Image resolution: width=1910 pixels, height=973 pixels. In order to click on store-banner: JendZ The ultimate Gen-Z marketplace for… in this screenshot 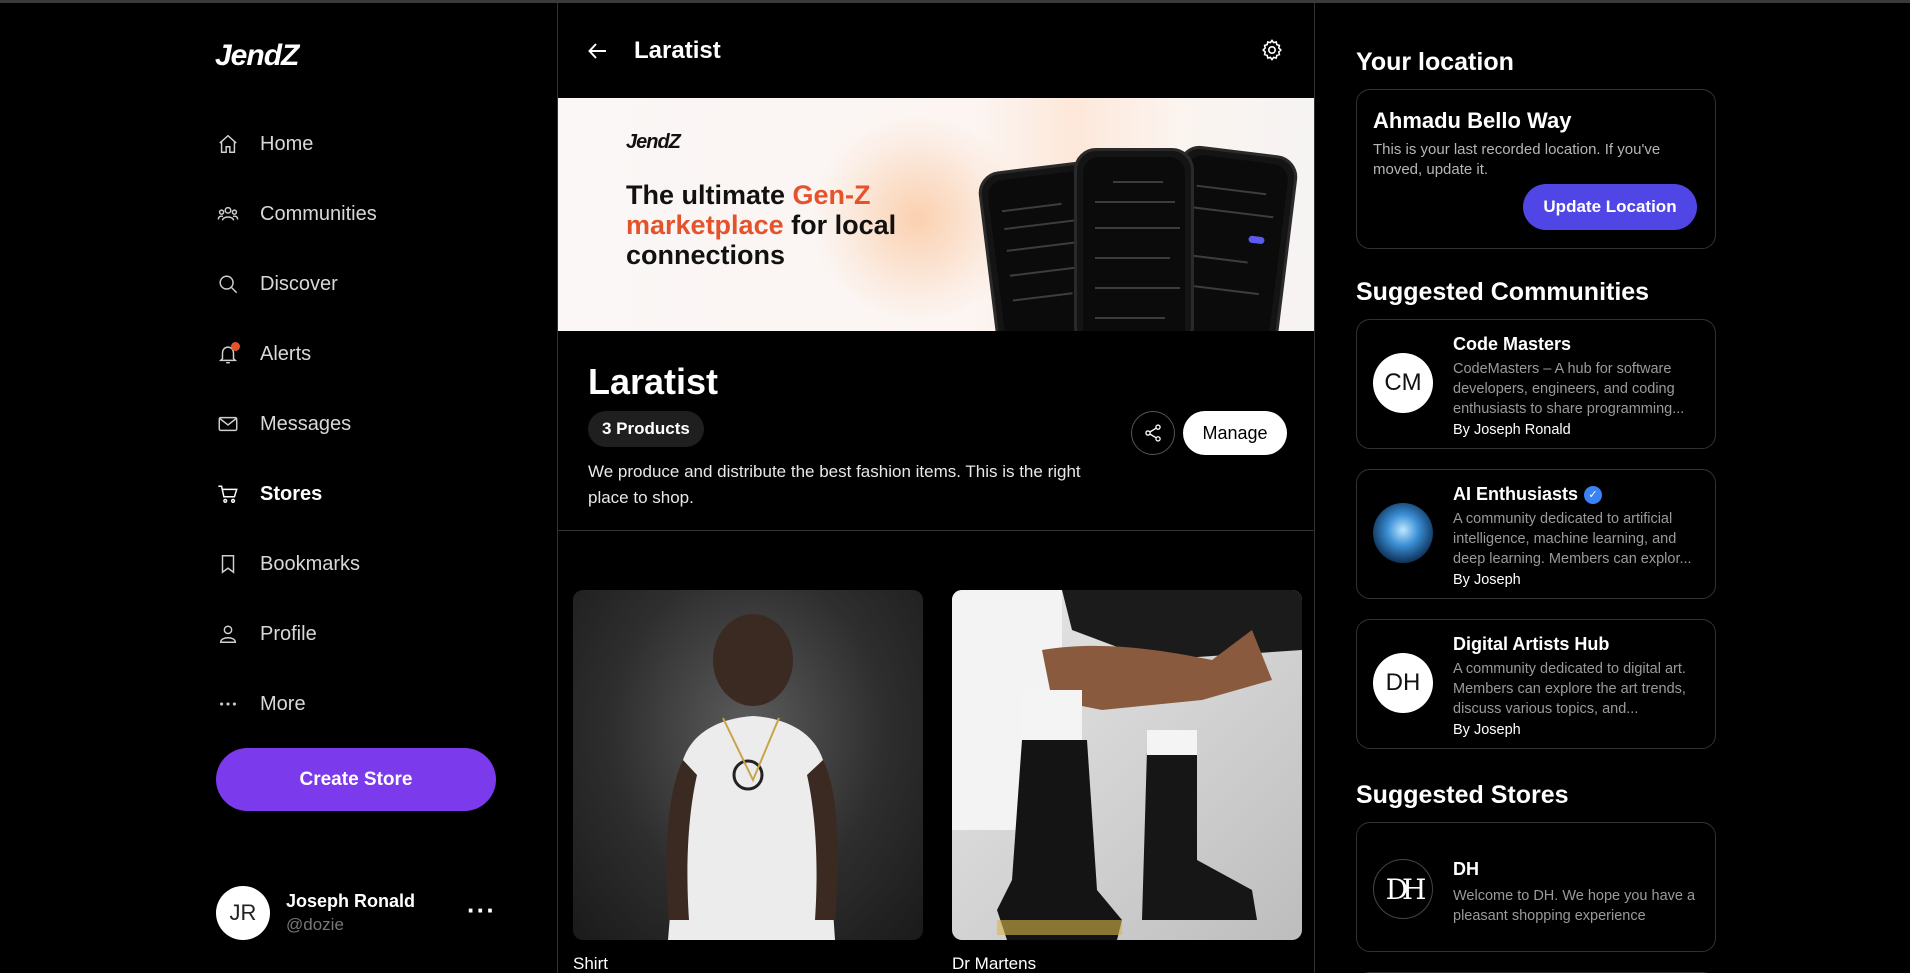, I will do `click(936, 214)`.